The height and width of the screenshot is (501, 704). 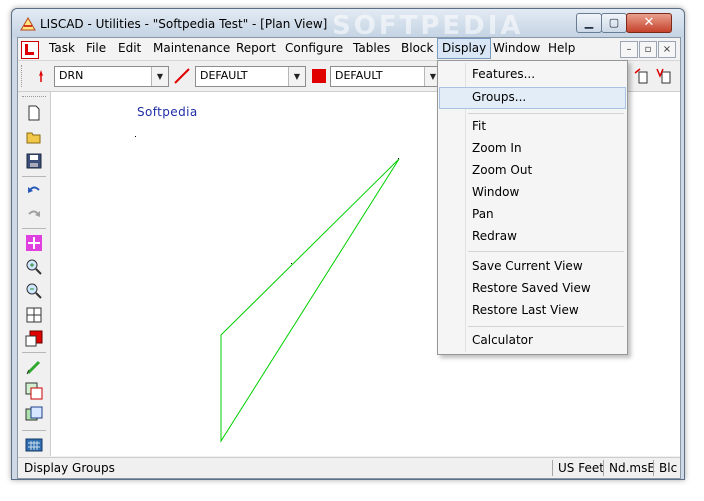 I want to click on menu-tables: Tables, so click(x=371, y=48).